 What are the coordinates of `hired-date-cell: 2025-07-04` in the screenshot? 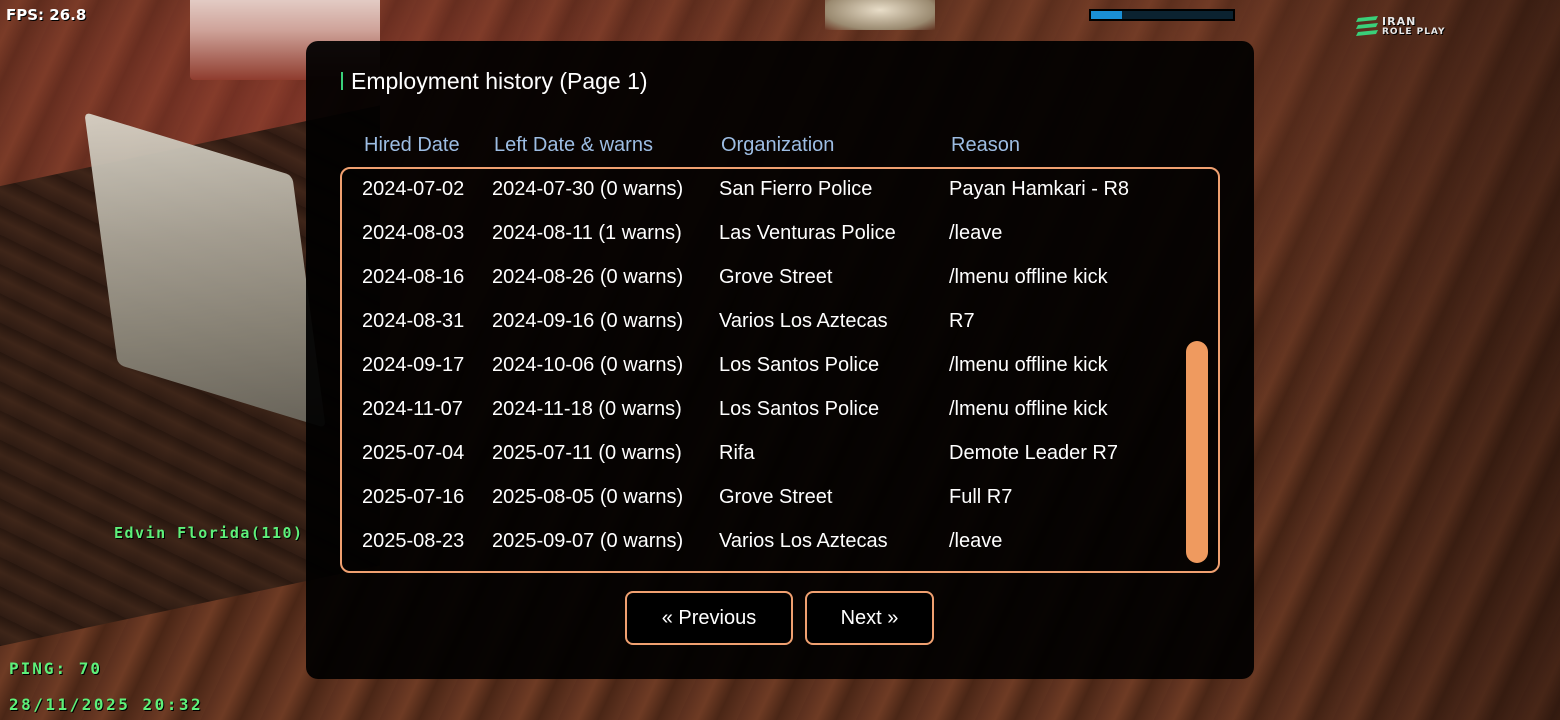 It's located at (413, 453).